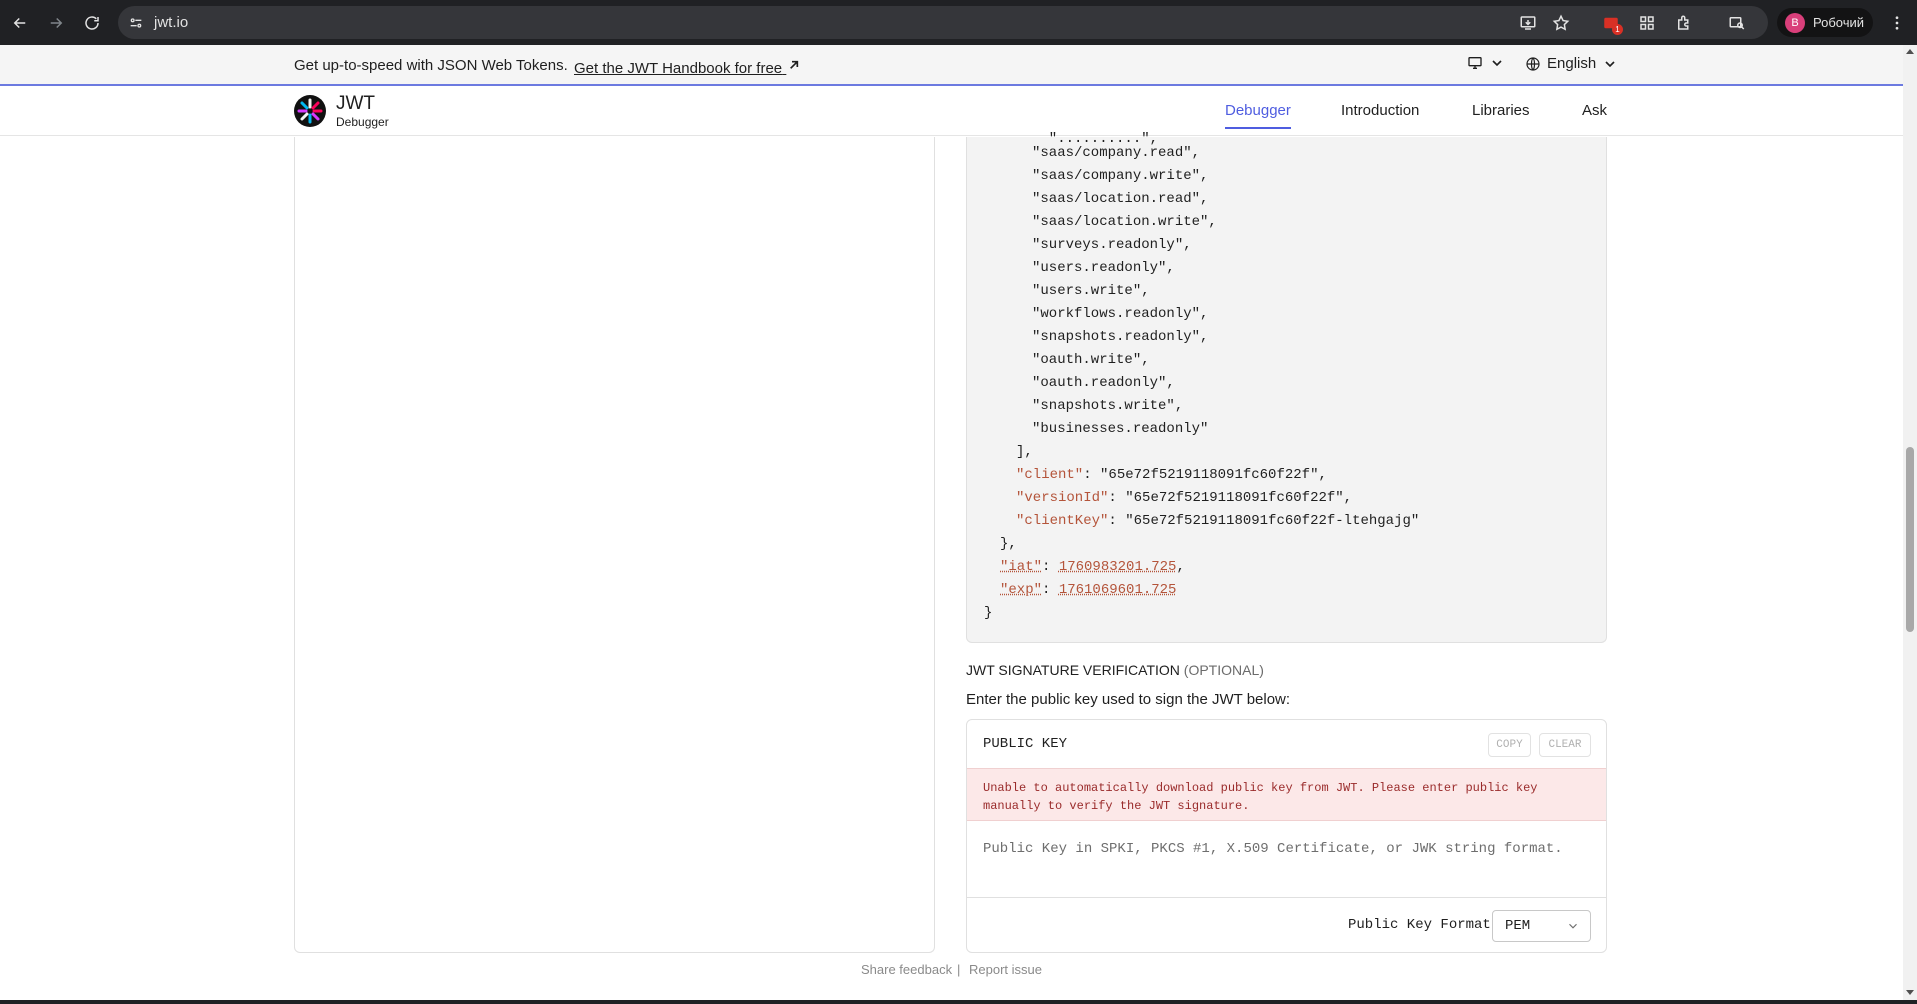 This screenshot has height=1004, width=1917. I want to click on signature-title-text: JWT SIGNATURE VERIFICATION, so click(1073, 670).